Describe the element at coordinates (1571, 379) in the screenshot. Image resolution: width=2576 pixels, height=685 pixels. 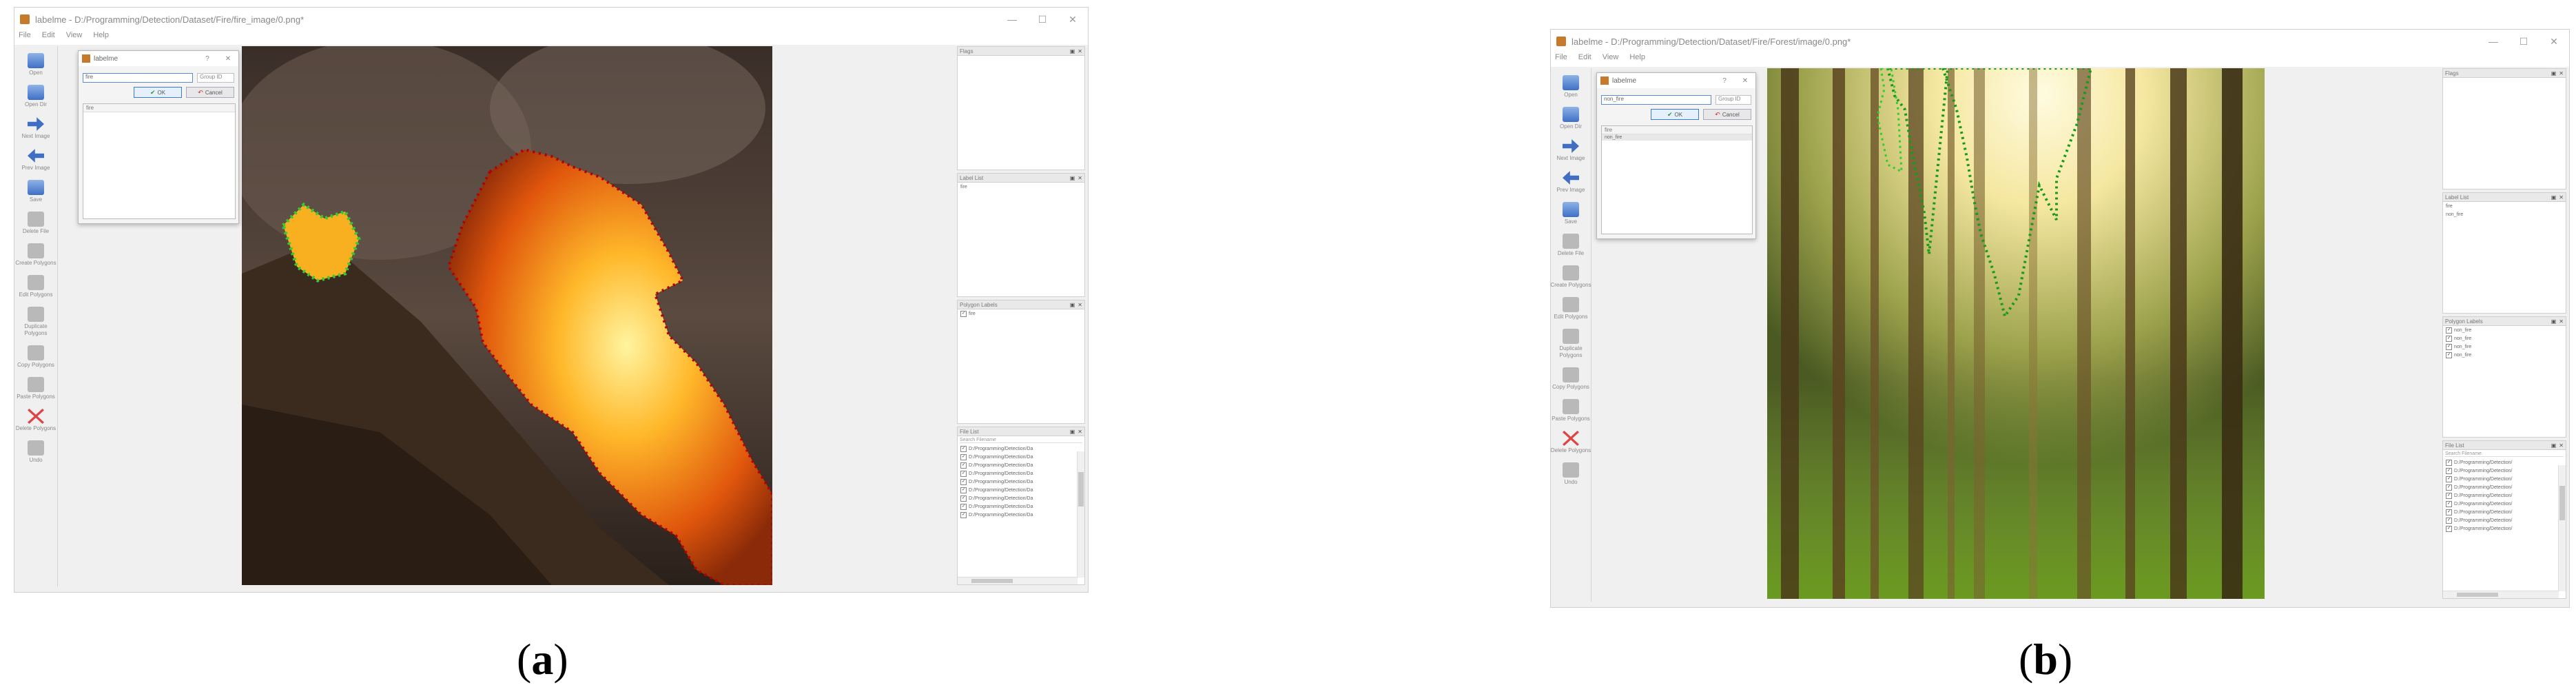
I see `copy-polygons-button: Copy Polygons` at that location.